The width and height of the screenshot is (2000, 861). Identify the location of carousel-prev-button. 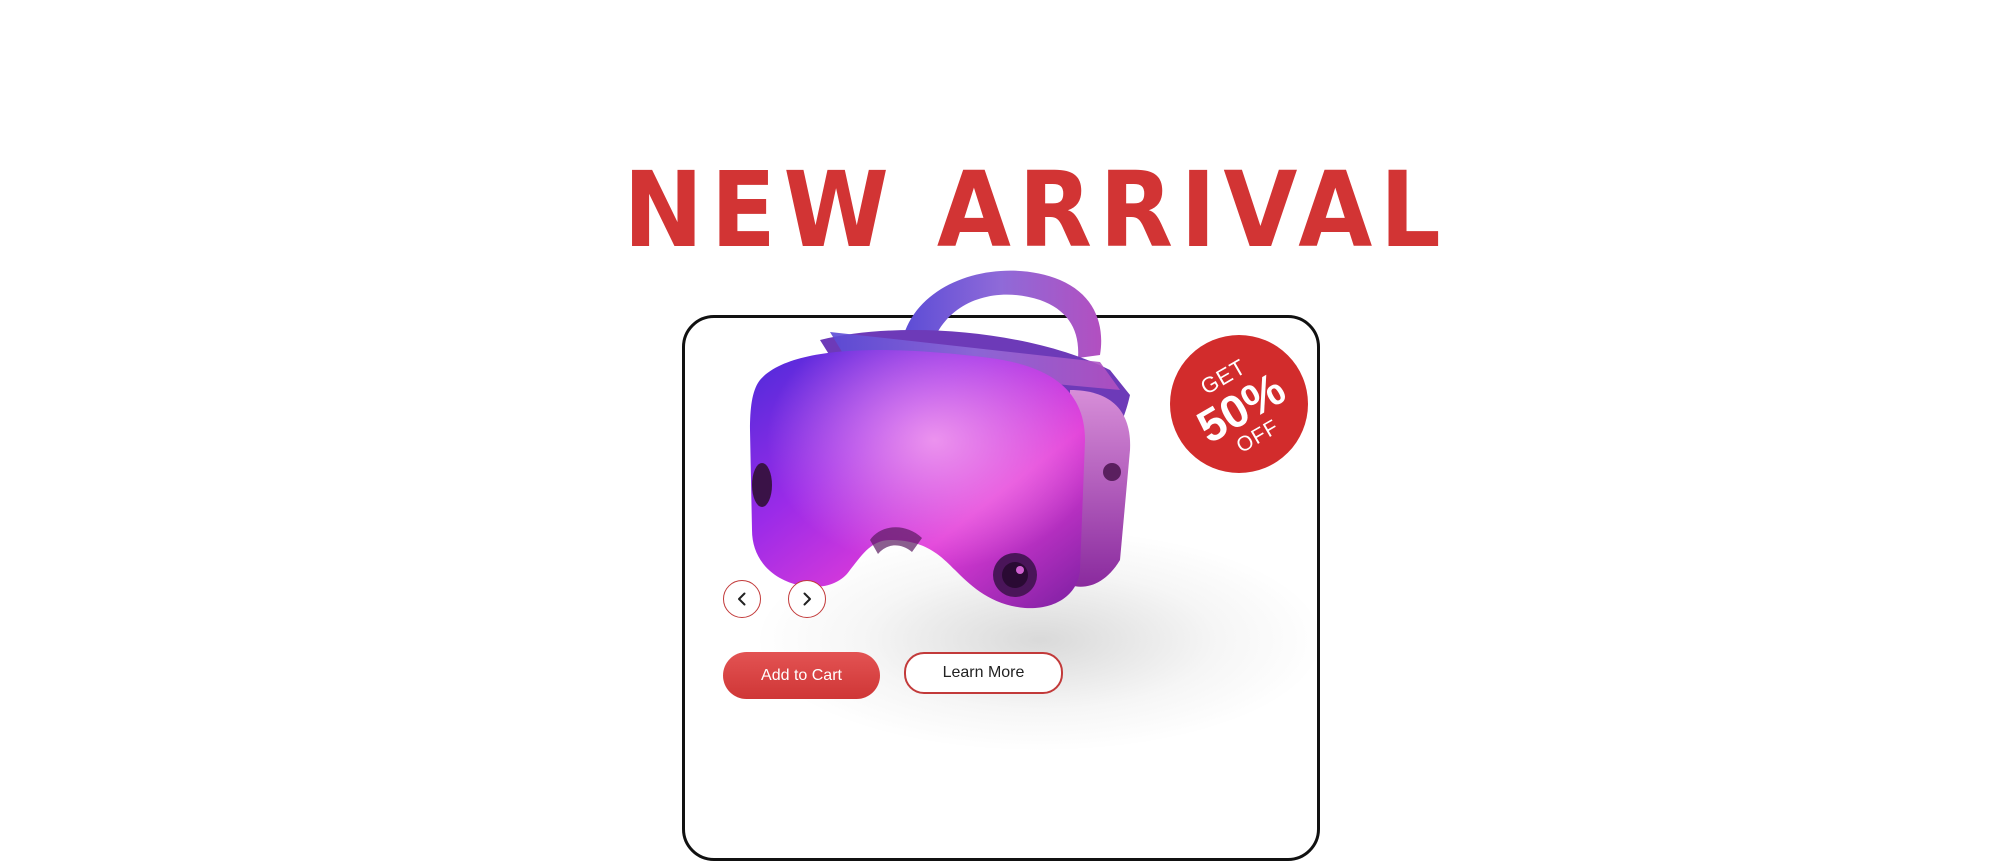
(742, 599).